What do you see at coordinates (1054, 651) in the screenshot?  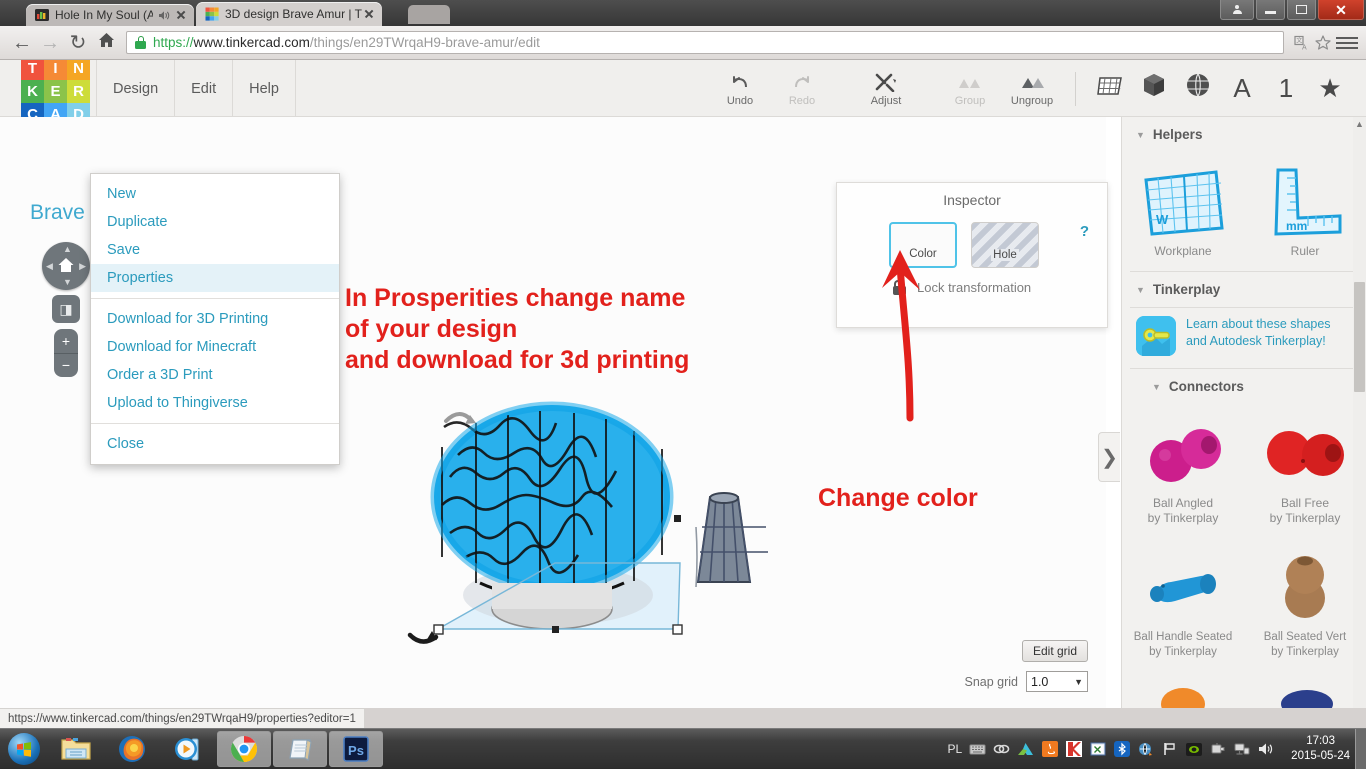 I see `edit-grid-button: Edit grid` at bounding box center [1054, 651].